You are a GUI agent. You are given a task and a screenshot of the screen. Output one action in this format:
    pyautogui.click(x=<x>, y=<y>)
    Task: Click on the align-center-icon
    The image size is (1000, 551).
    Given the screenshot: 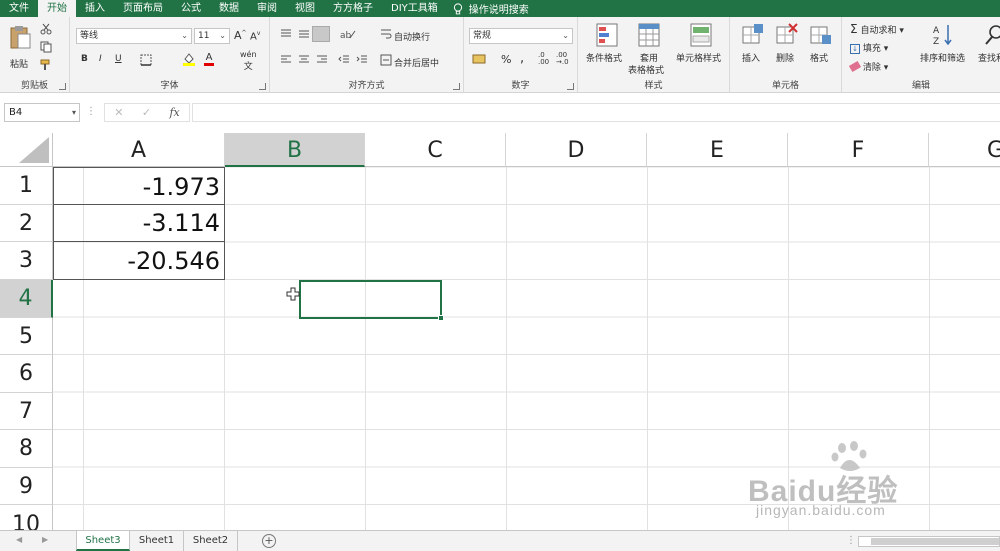 What is the action you would take?
    pyautogui.click(x=304, y=60)
    